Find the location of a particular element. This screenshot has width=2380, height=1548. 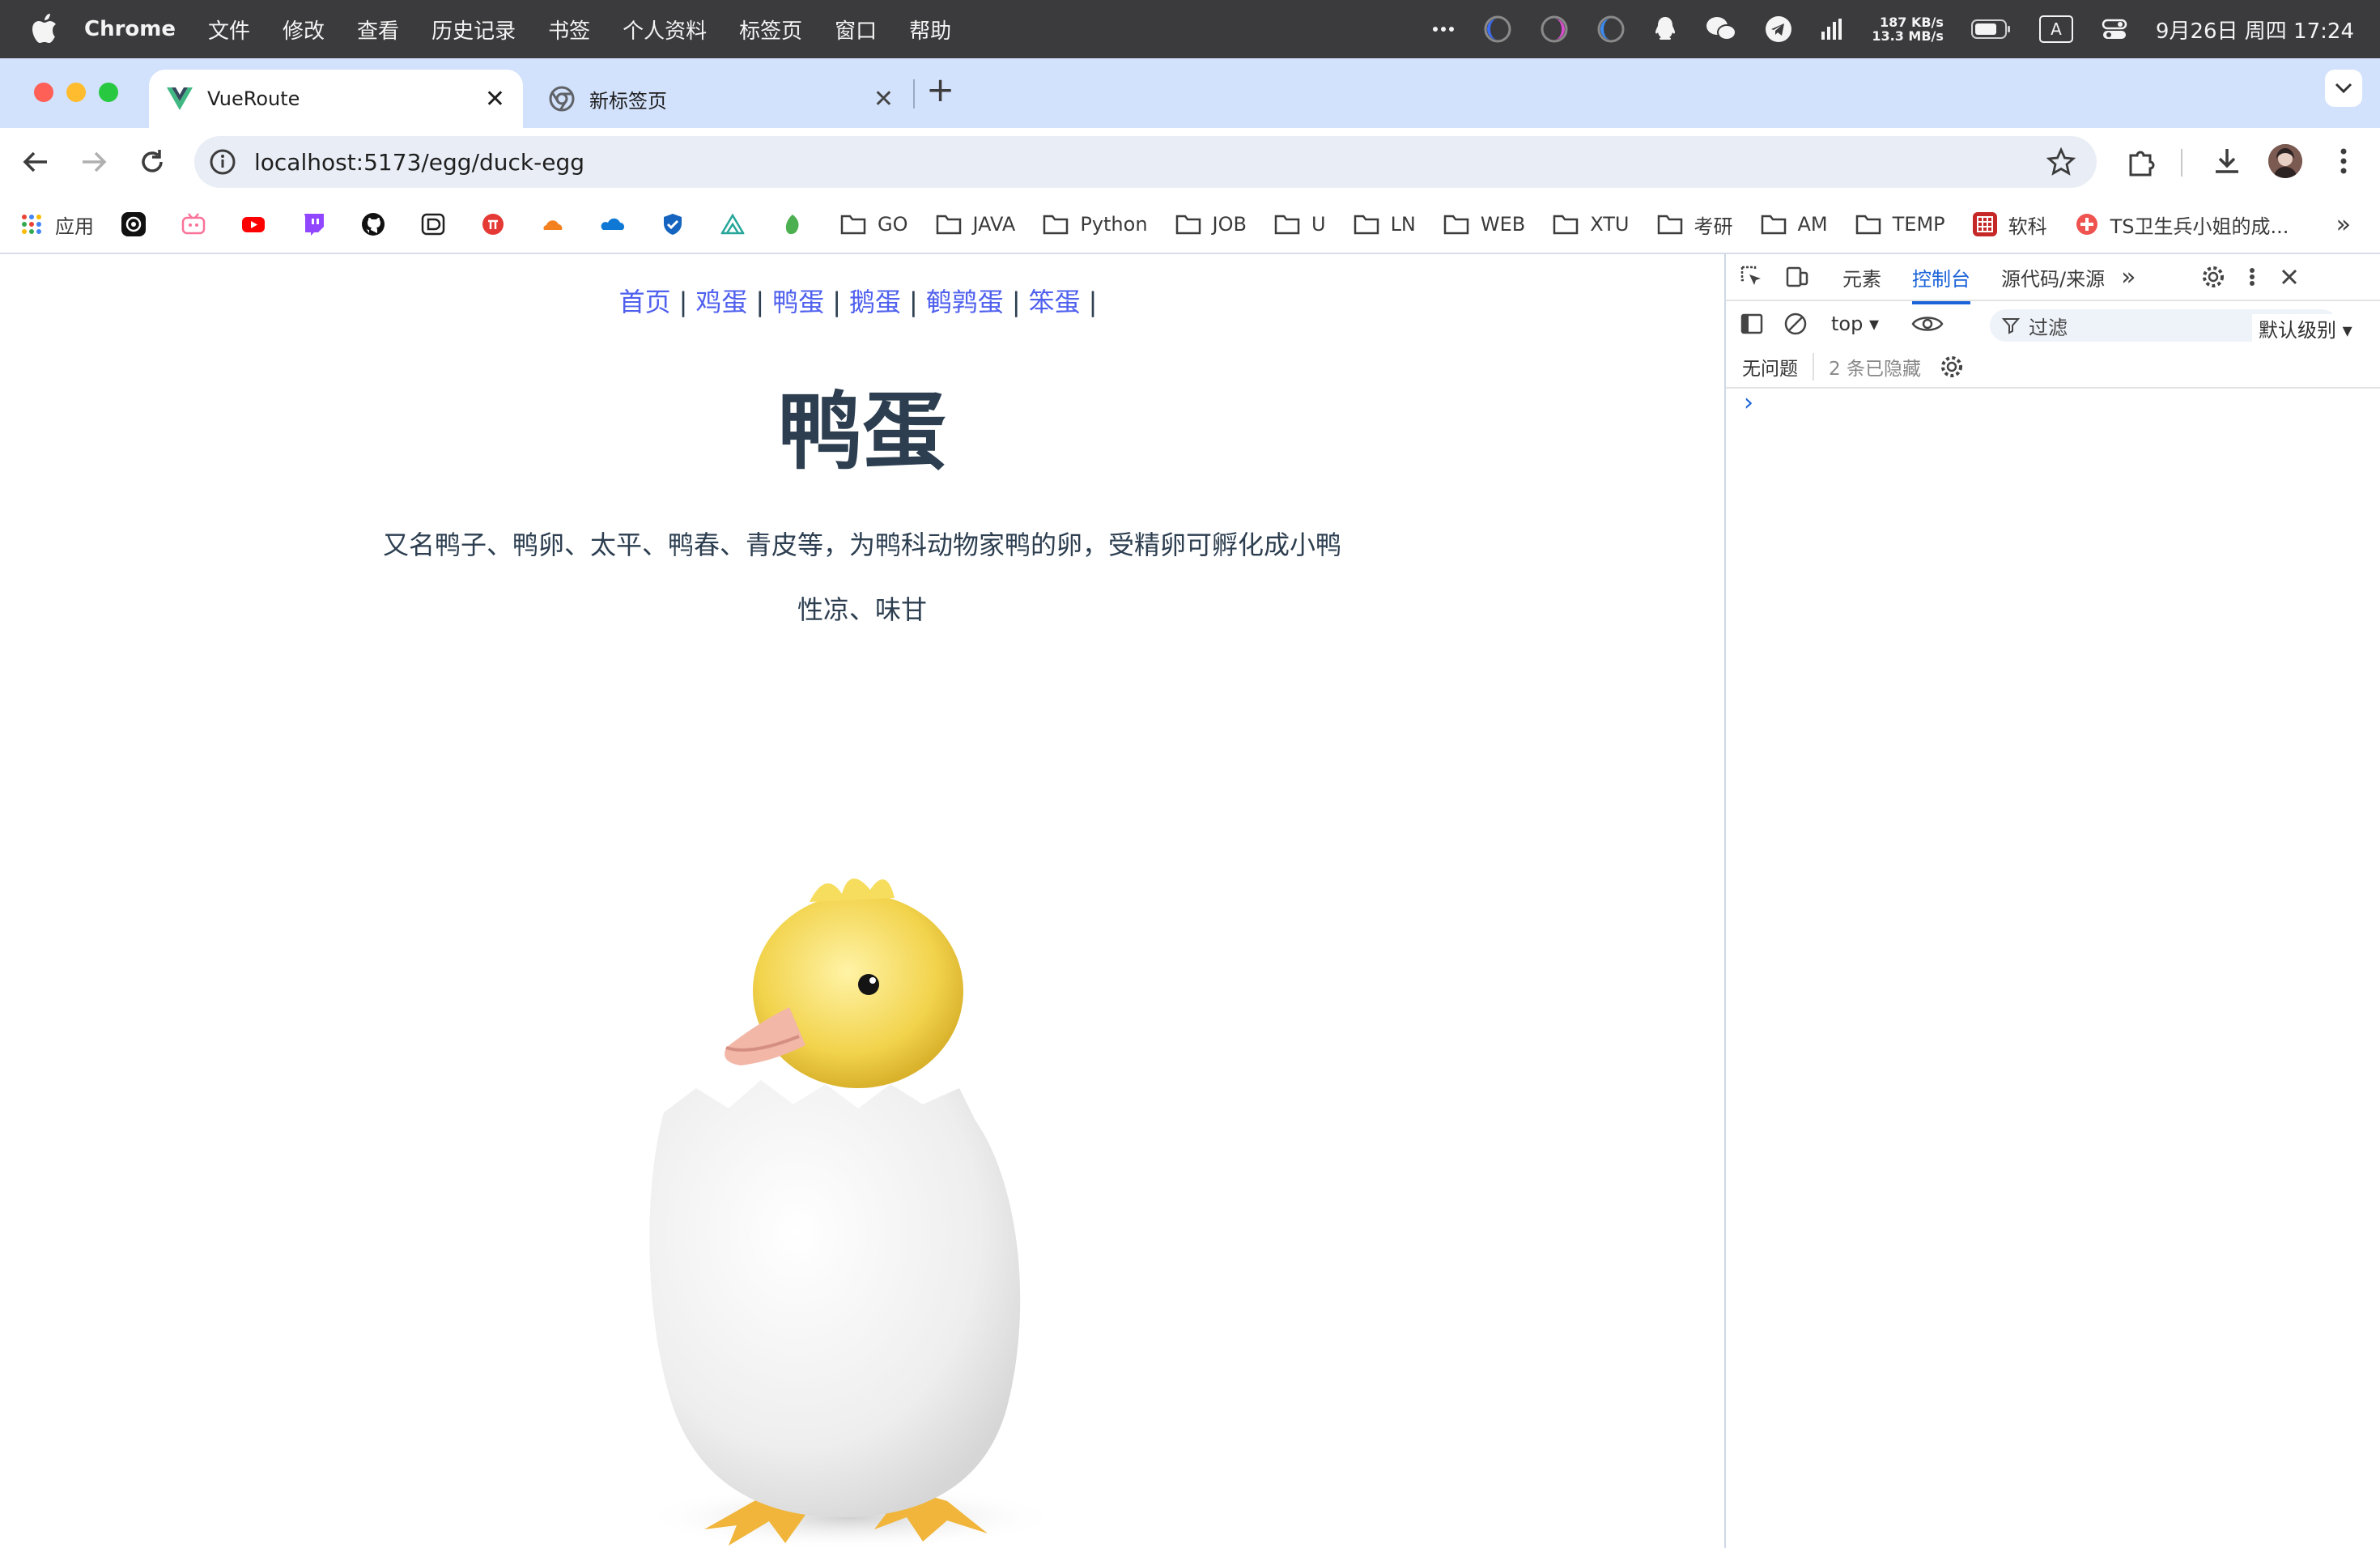

site-info-icon is located at coordinates (223, 162).